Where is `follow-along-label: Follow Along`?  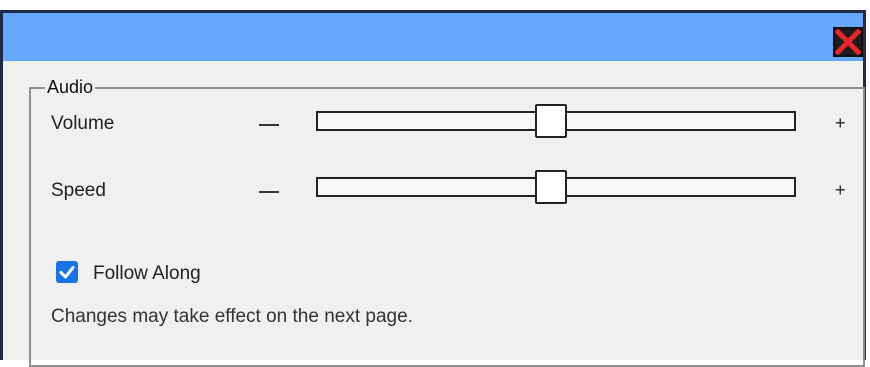 follow-along-label: Follow Along is located at coordinates (147, 274).